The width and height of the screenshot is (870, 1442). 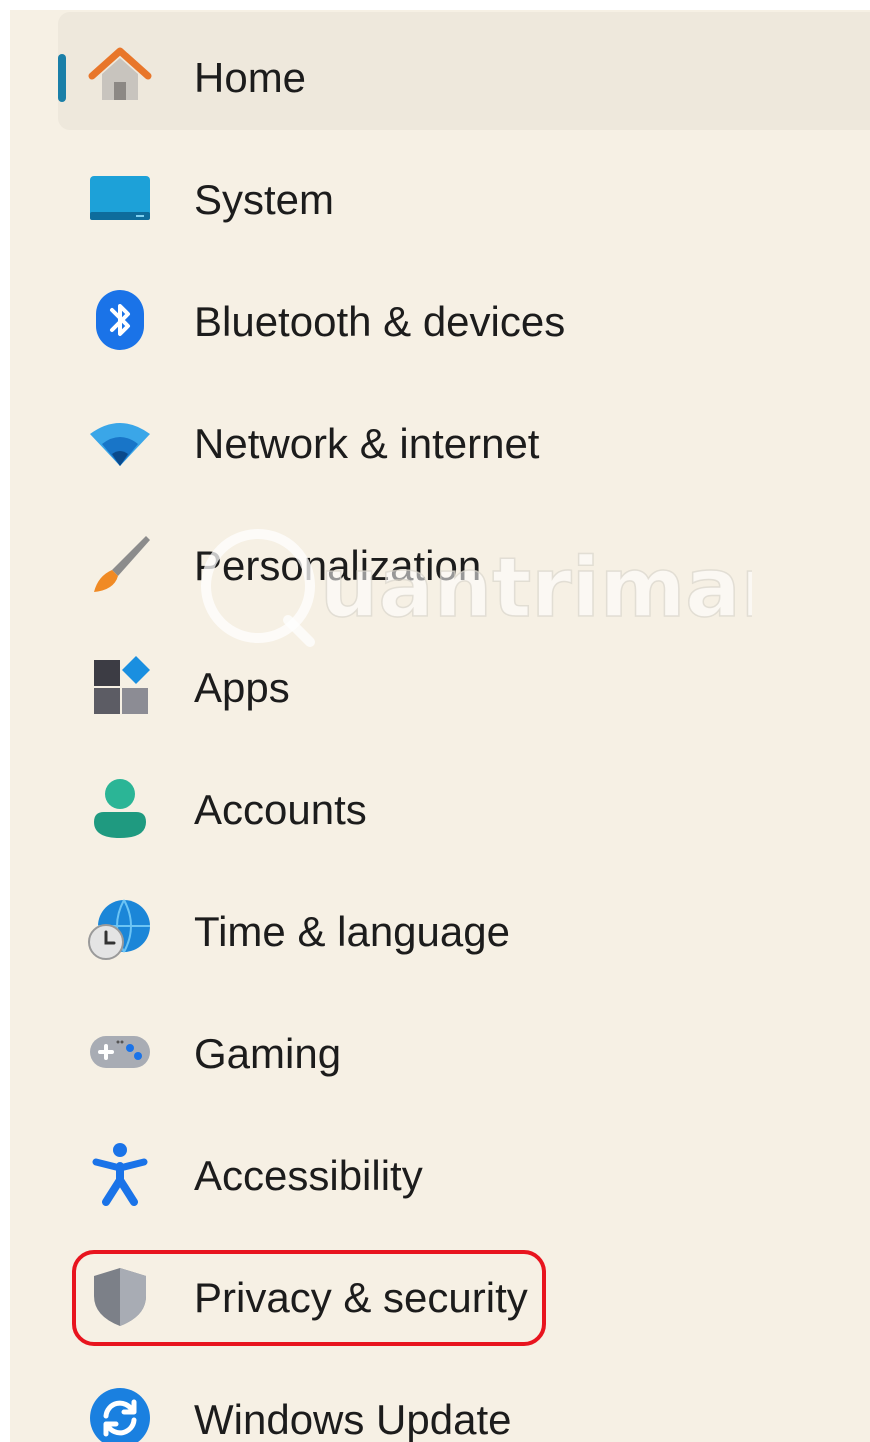 What do you see at coordinates (464, 1169) in the screenshot?
I see `nav-item-accessibility: Accessibility` at bounding box center [464, 1169].